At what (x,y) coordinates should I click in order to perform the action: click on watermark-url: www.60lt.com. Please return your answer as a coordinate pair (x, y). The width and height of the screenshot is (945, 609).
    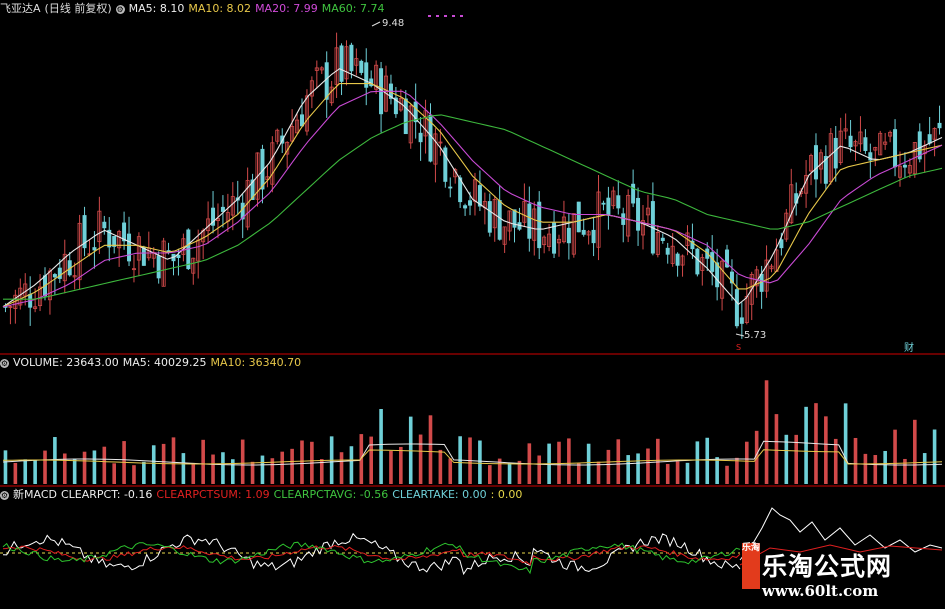
    Looking at the image, I should click on (820, 591).